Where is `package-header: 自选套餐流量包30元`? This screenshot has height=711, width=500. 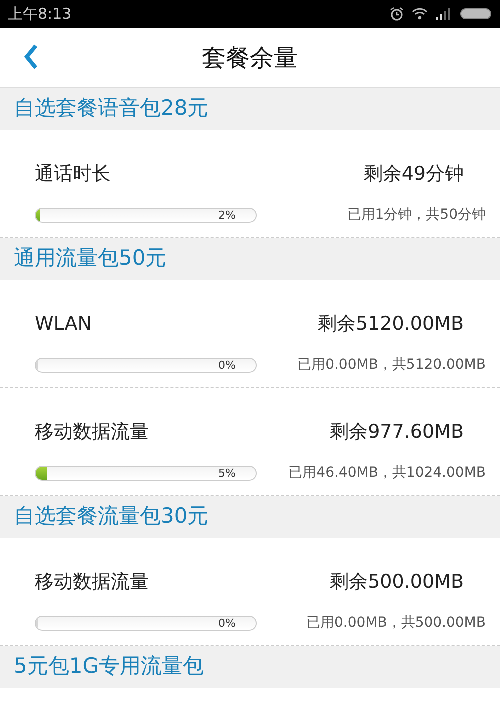 package-header: 自选套餐流量包30元 is located at coordinates (250, 517).